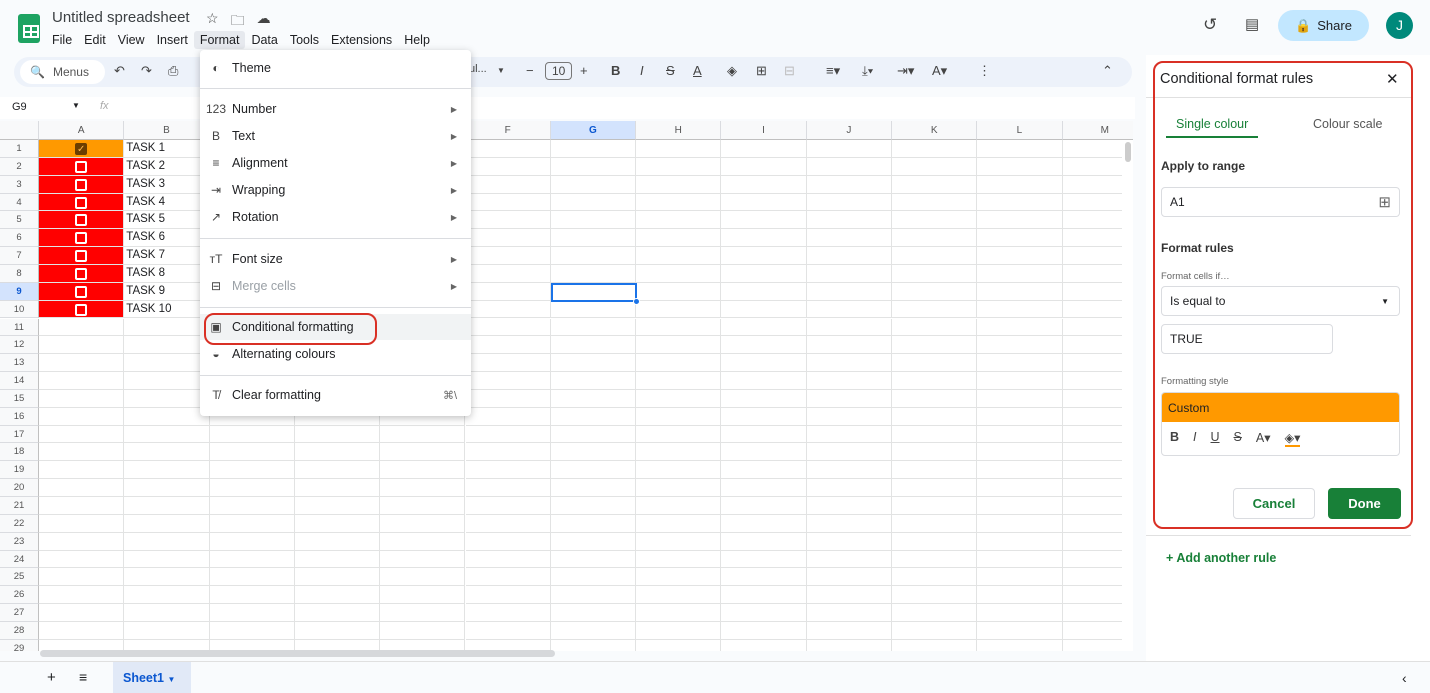 Image resolution: width=1430 pixels, height=693 pixels. Describe the element at coordinates (82, 488) in the screenshot. I see `cell-A20` at that location.